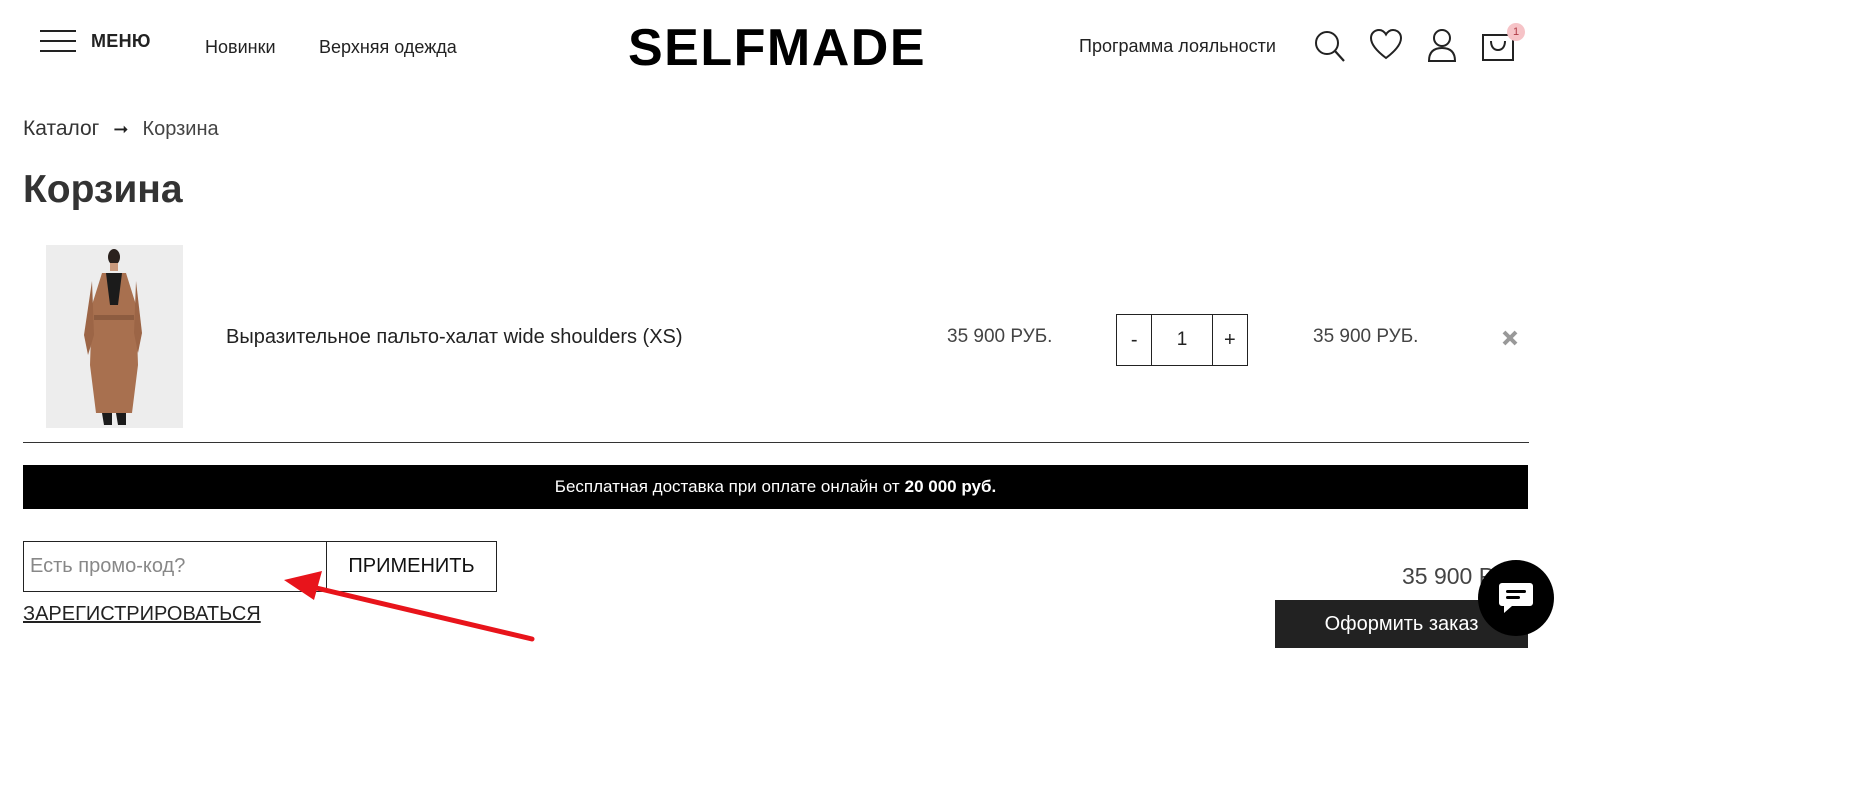  I want to click on breadcrumb-catalog: Каталог, so click(61, 129).